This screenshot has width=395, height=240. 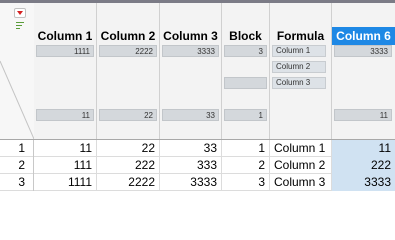 I want to click on table-row: 1 11 22 33 1 Column 1 11, so click(x=197, y=148).